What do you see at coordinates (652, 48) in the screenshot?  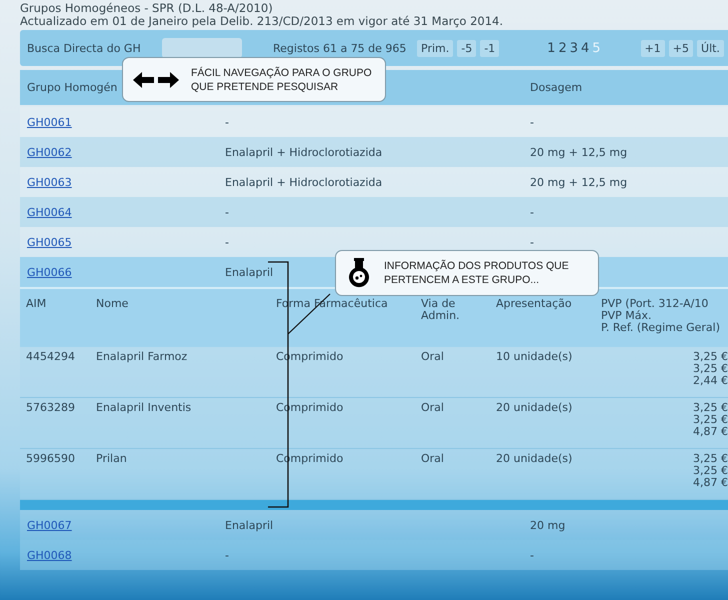 I see `page-step-button: +1` at bounding box center [652, 48].